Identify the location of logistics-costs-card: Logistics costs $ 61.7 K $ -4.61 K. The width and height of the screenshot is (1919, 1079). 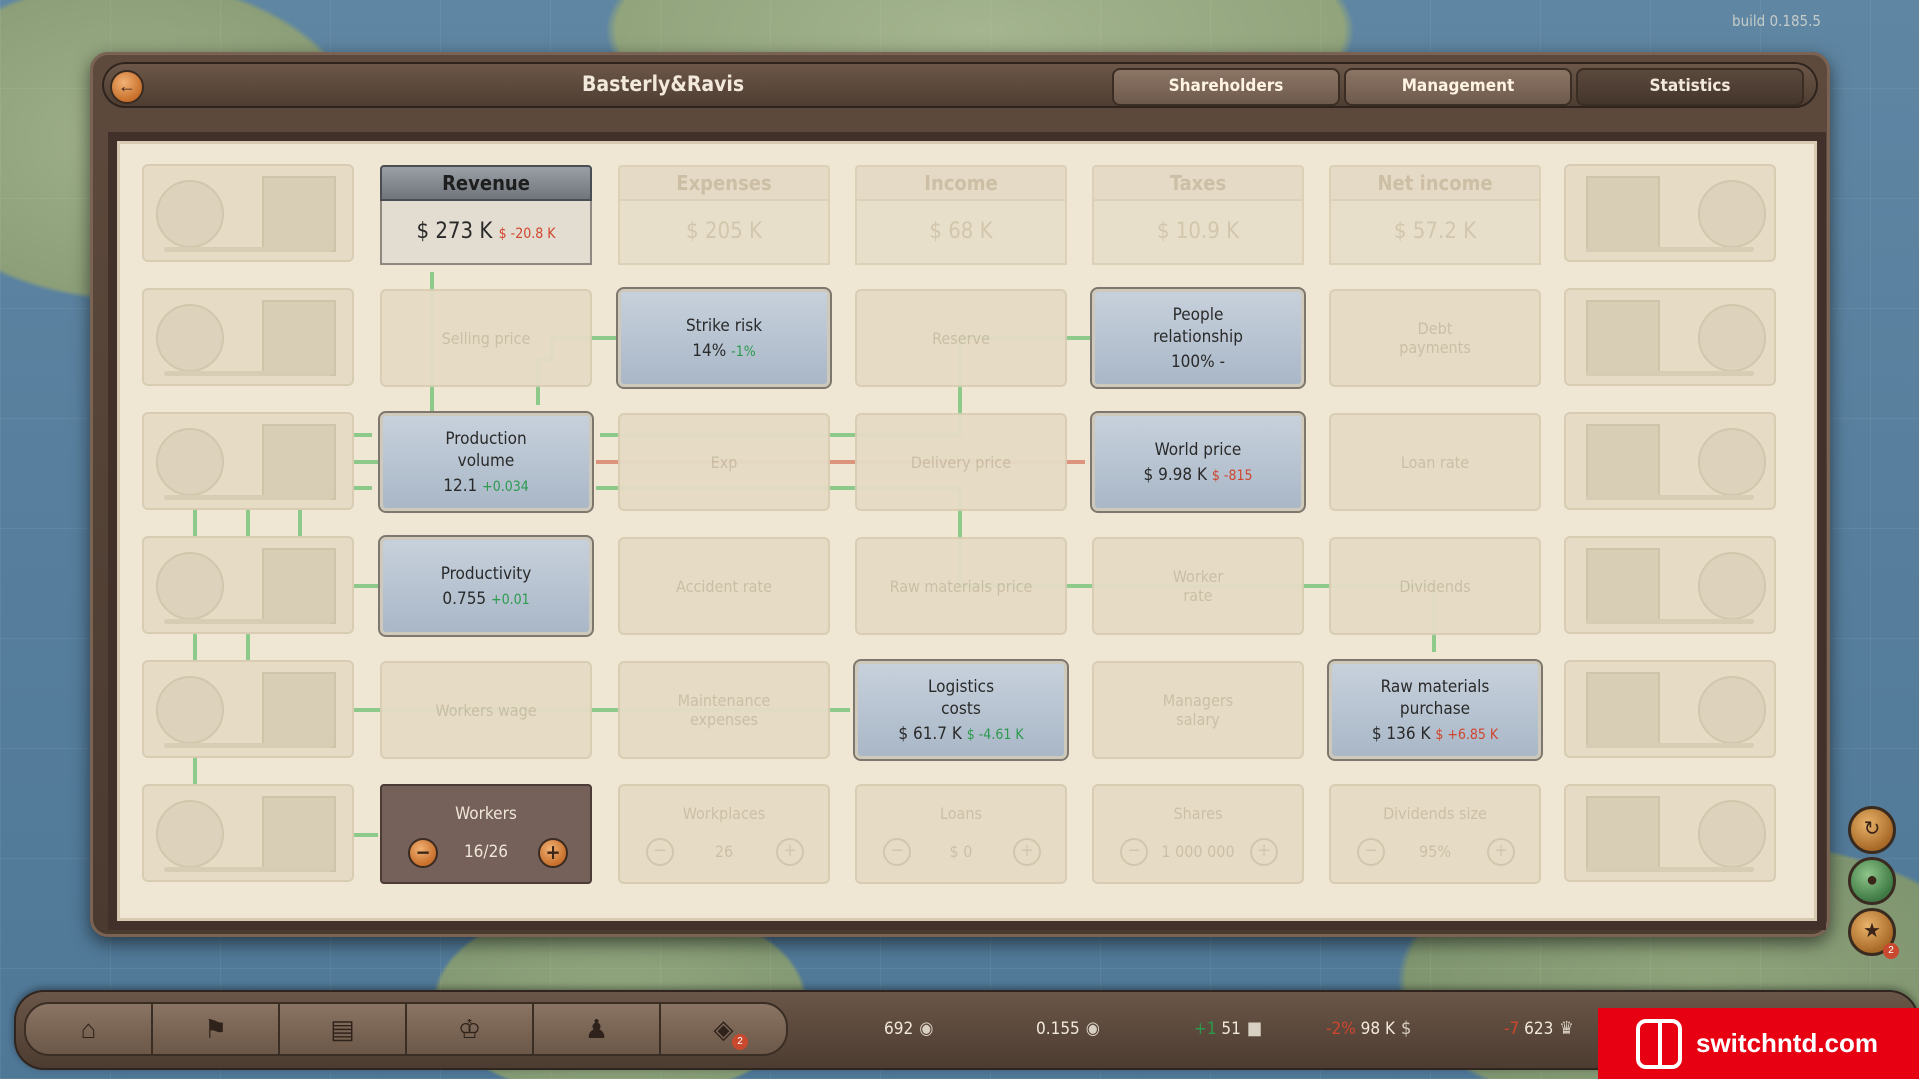
(961, 710).